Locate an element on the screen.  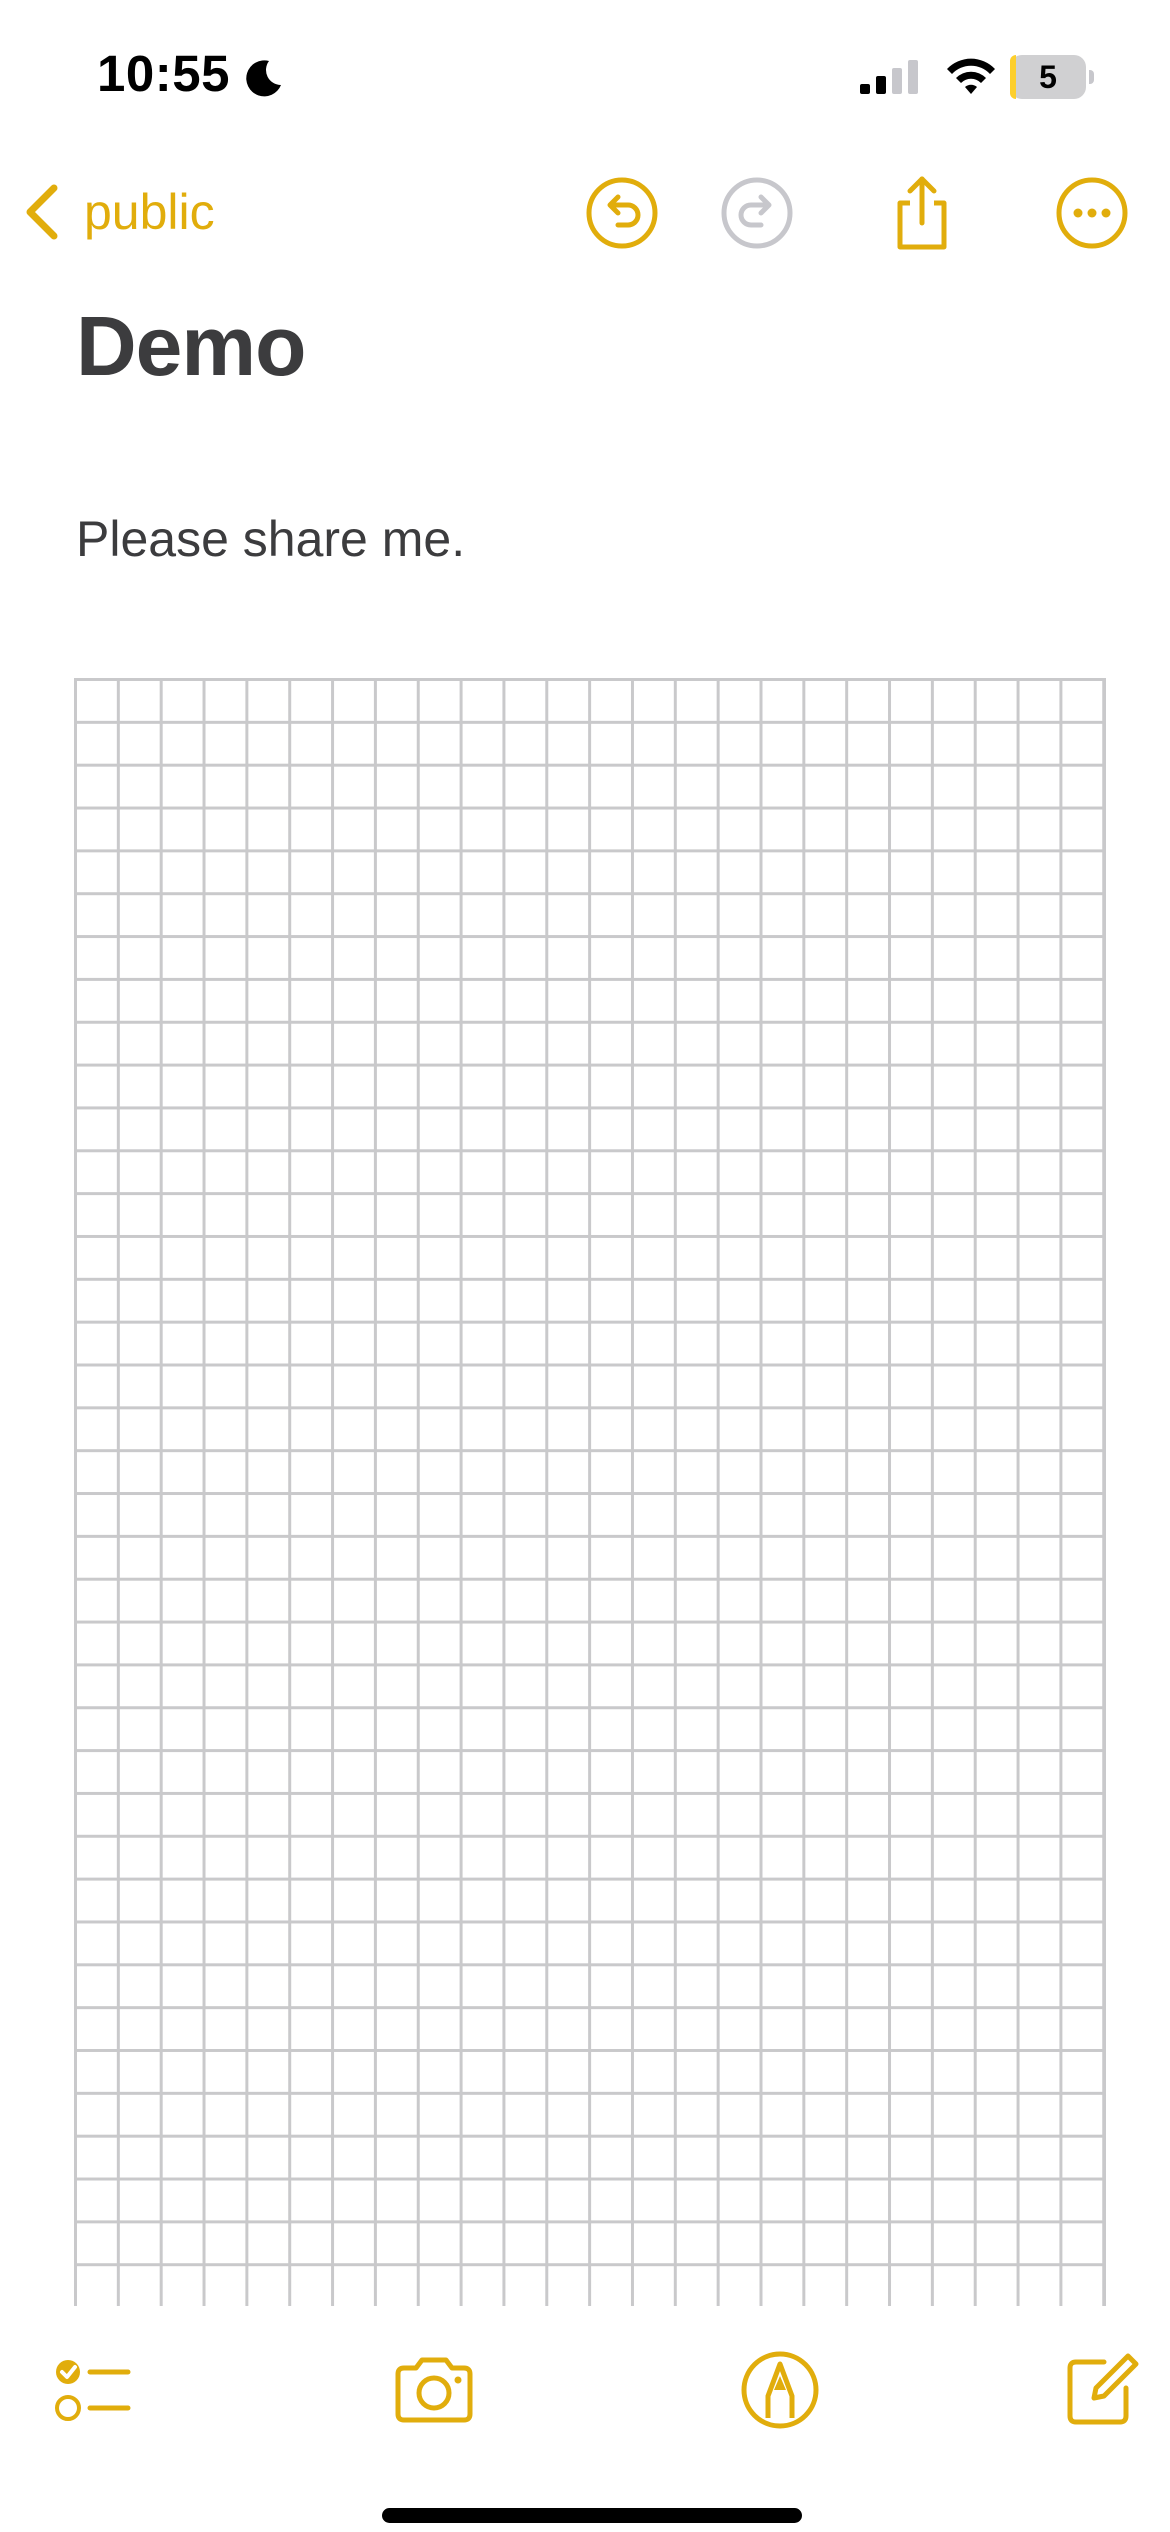
battery-indicator: 5 is located at coordinates (1052, 77).